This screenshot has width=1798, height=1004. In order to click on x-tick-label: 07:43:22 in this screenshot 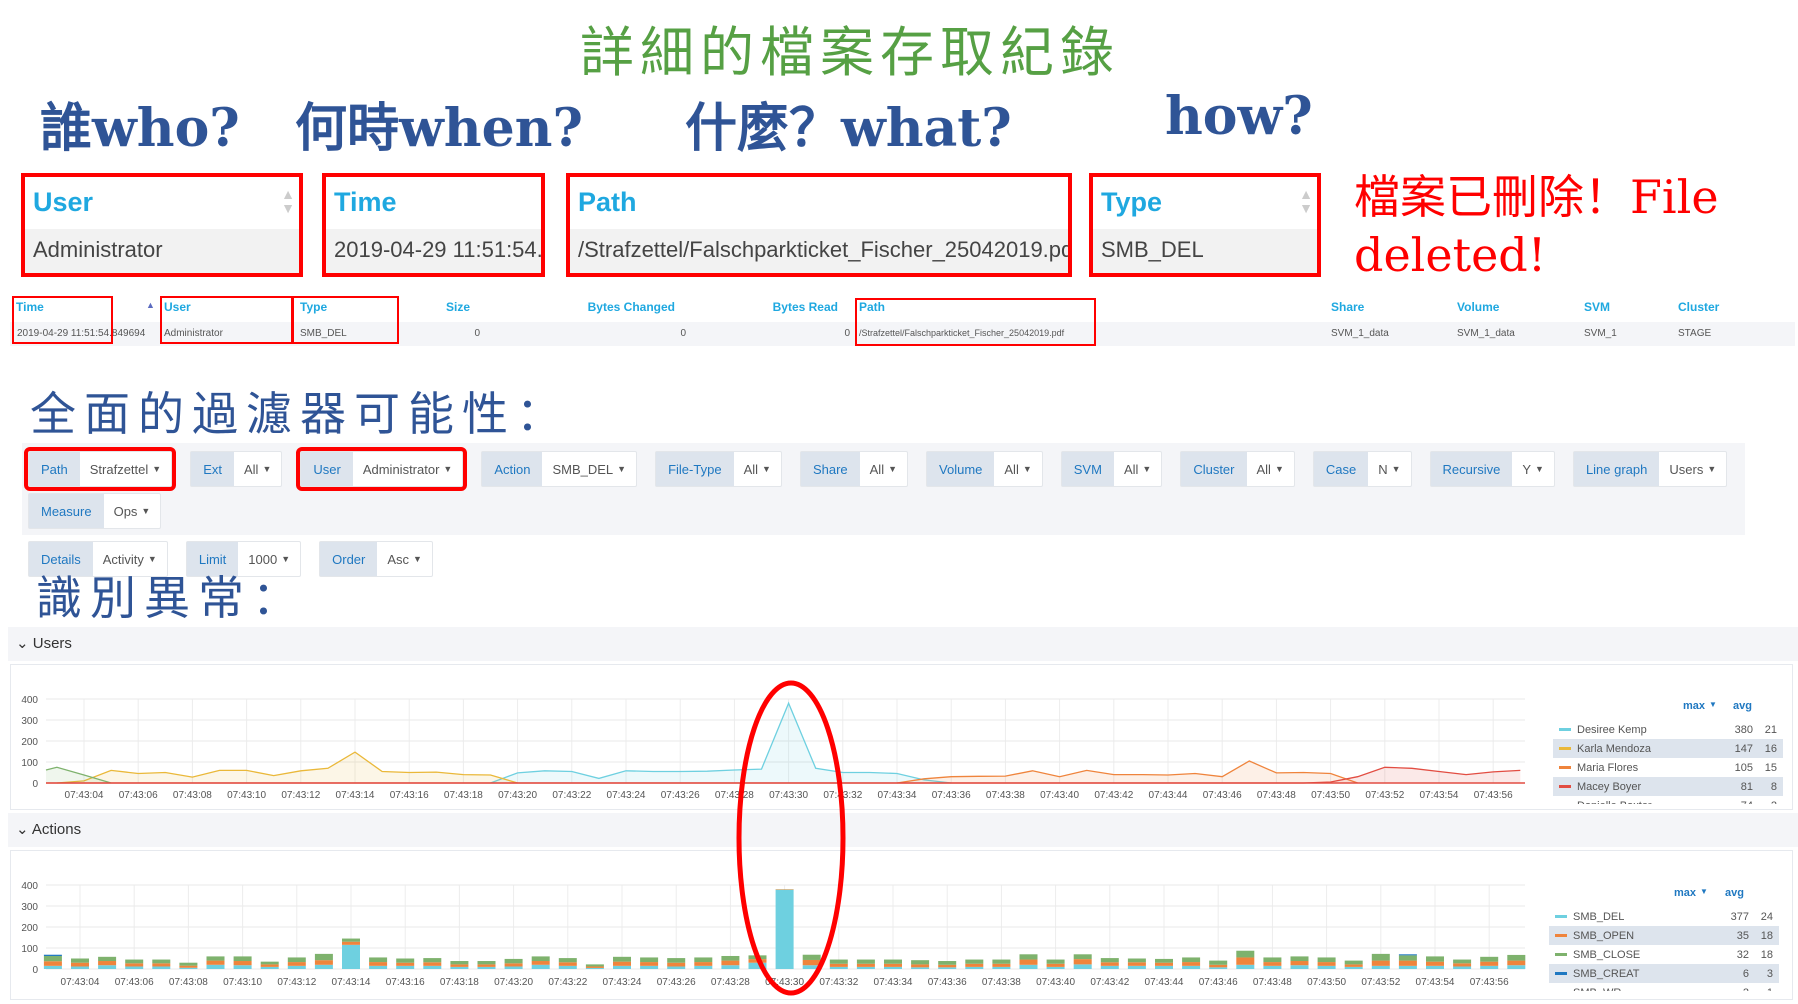, I will do `click(567, 982)`.